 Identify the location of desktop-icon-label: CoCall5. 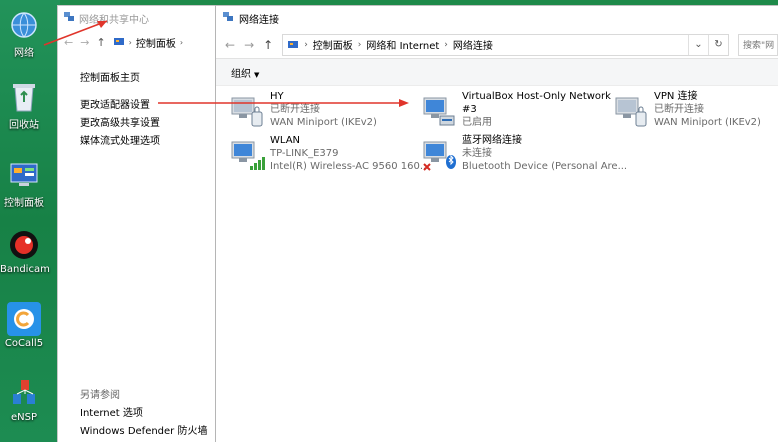
(24, 343).